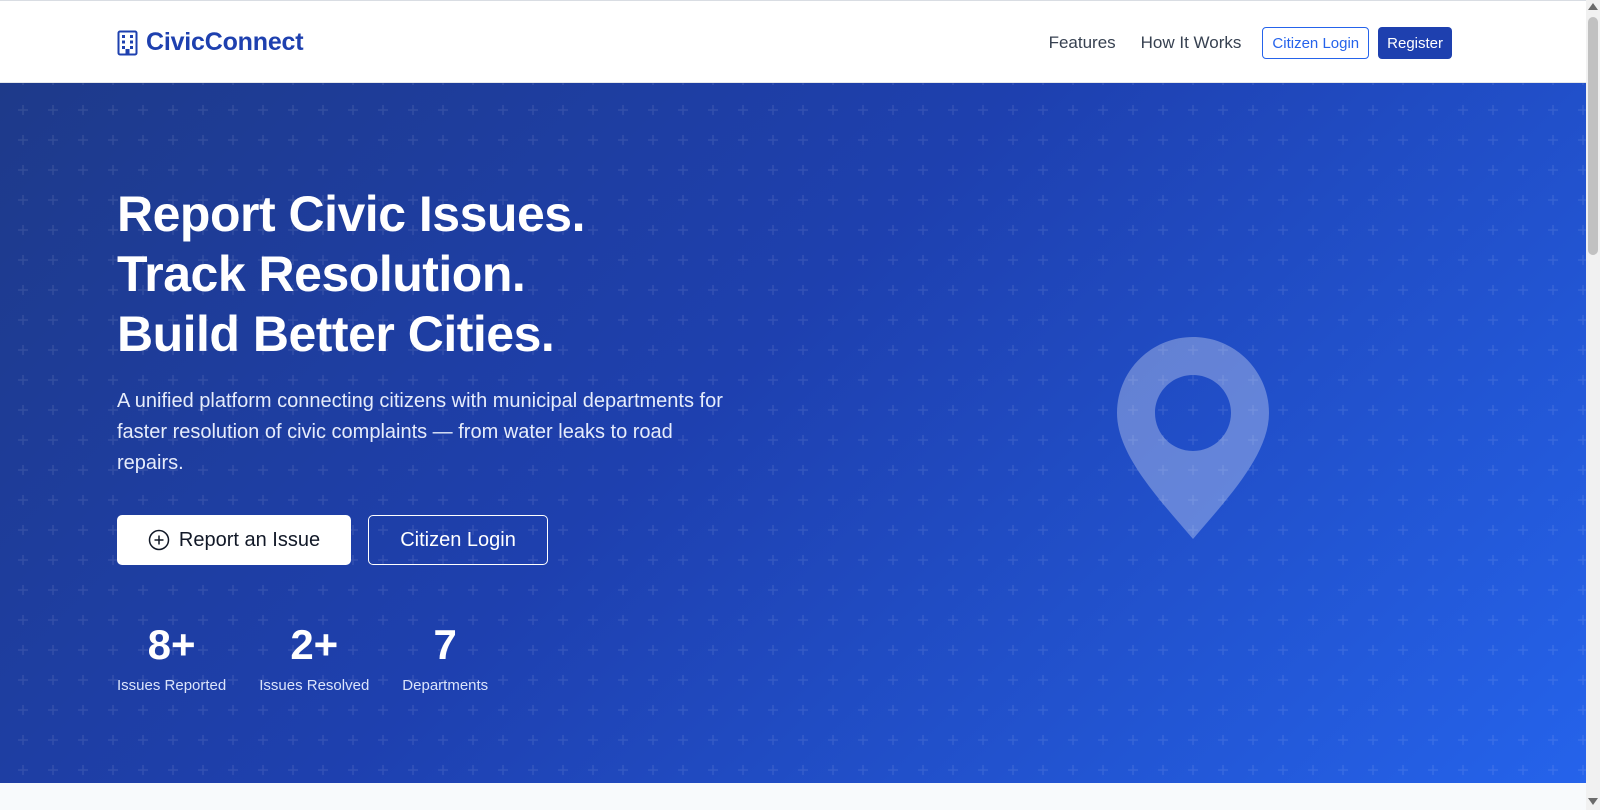 The width and height of the screenshot is (1600, 810). I want to click on report-issue-button: Report an Issue, so click(234, 540).